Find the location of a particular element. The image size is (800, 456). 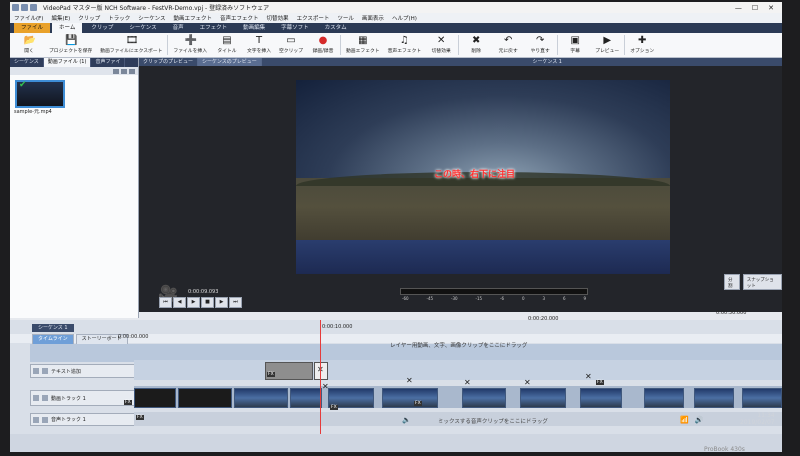

tab-audio-files: 音声ファイ is located at coordinates (108, 62).